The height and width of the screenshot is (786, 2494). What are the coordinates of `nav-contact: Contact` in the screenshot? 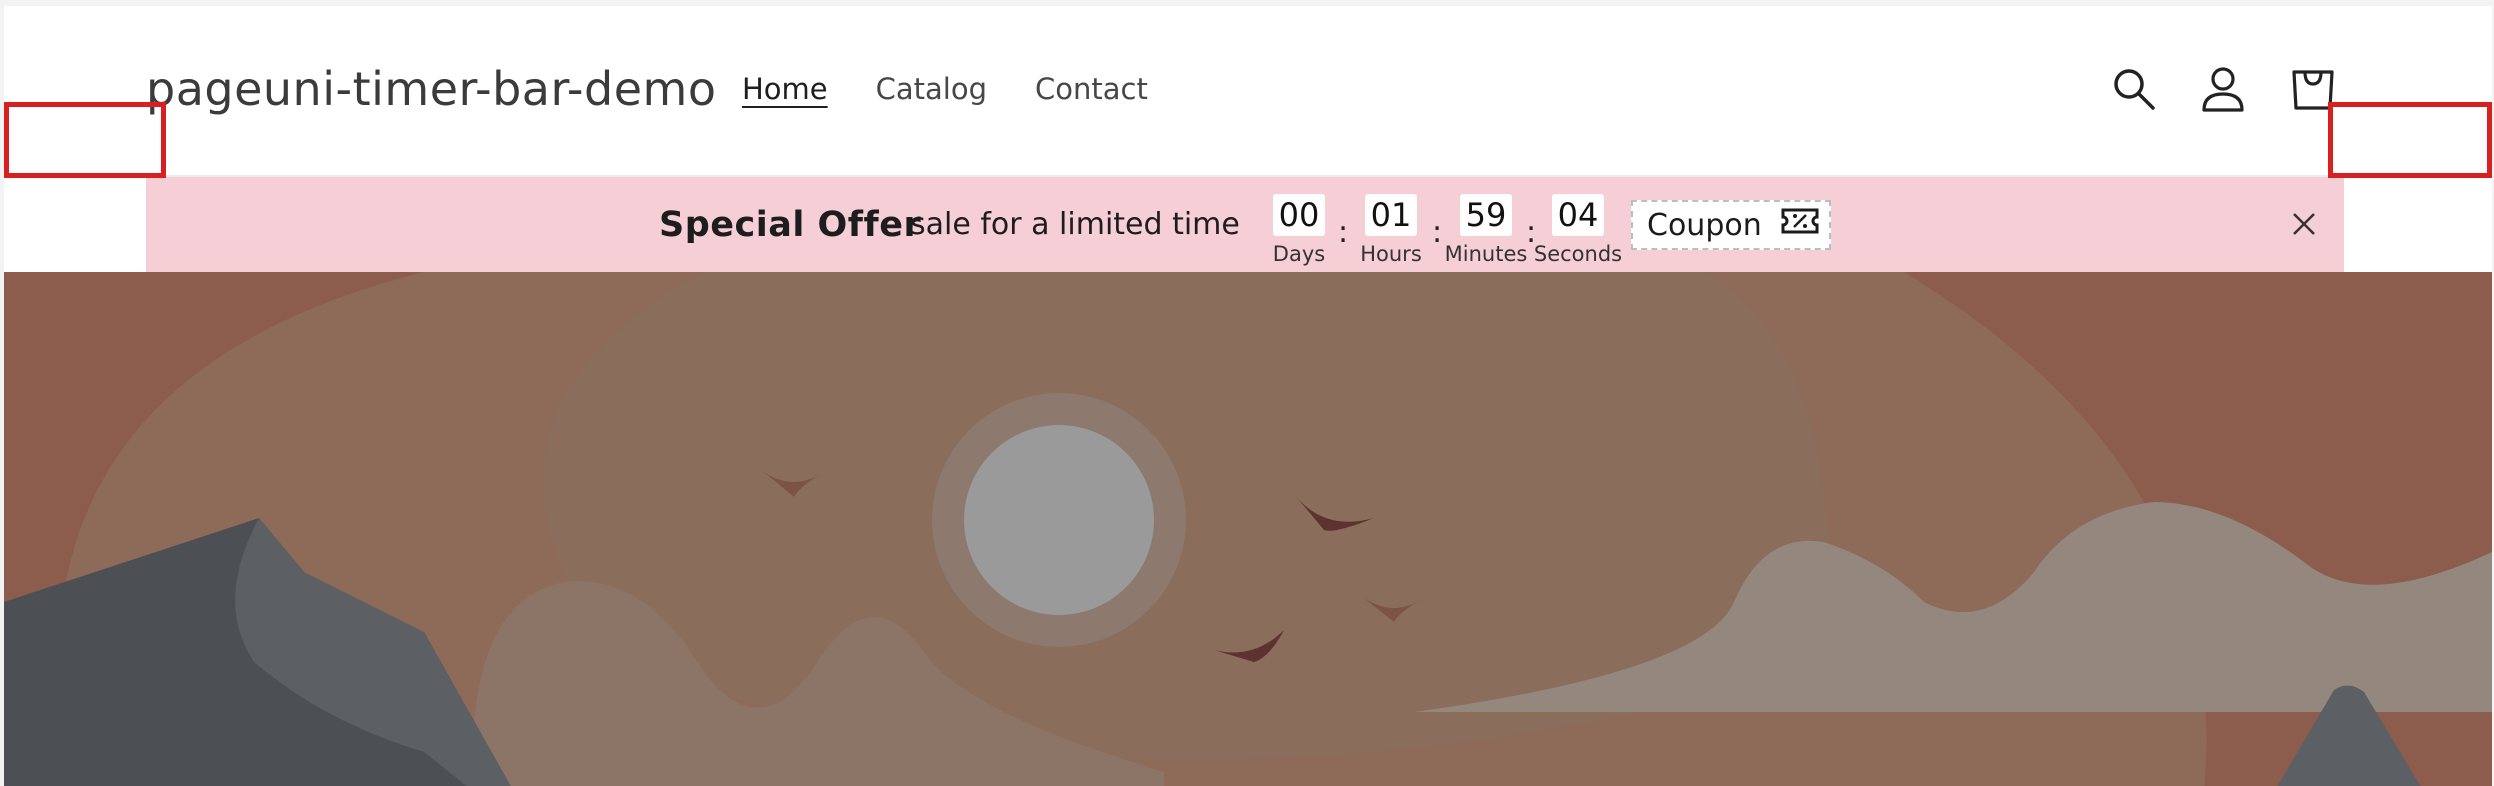 It's located at (1091, 89).